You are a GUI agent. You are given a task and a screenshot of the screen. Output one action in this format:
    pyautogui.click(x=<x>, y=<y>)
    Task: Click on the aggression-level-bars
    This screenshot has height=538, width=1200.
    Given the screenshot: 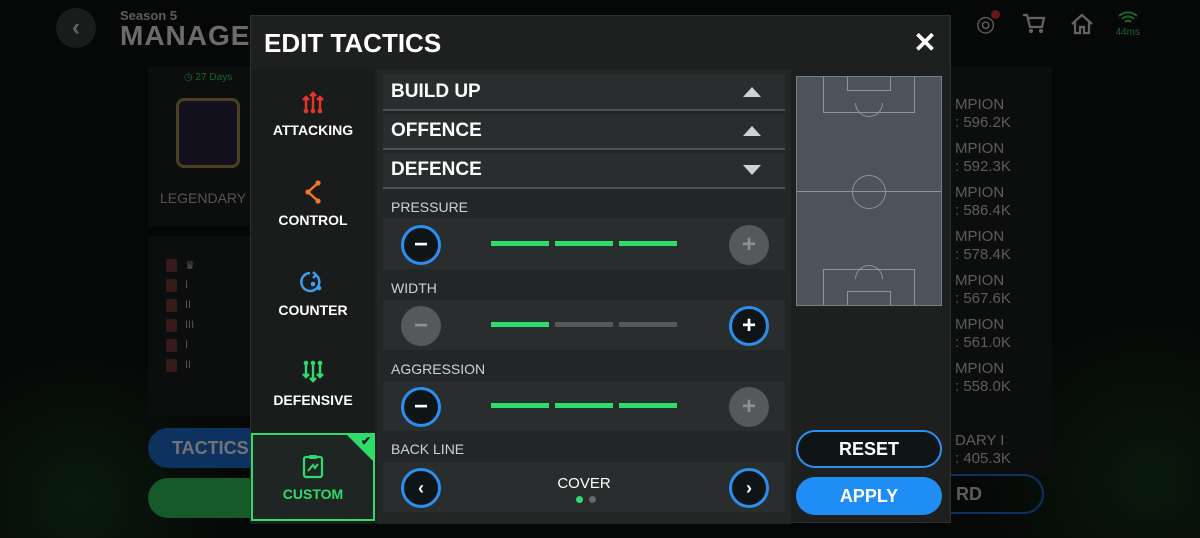 What is the action you would take?
    pyautogui.click(x=584, y=405)
    